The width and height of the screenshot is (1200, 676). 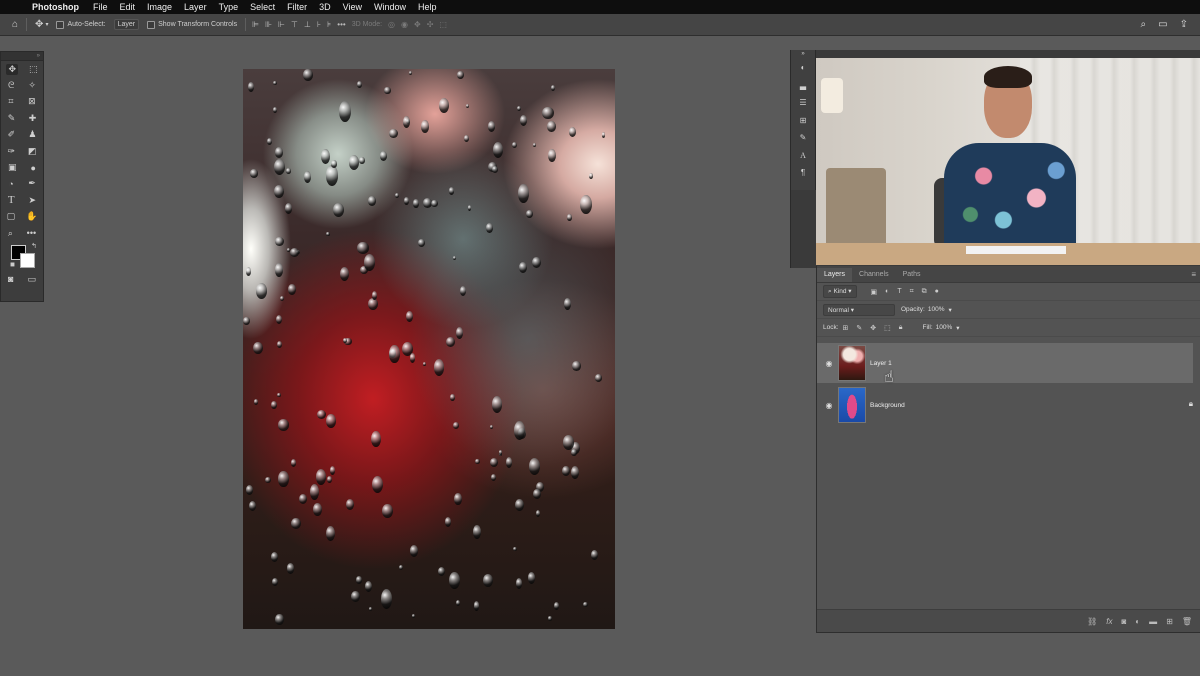 I want to click on menu-help: Help, so click(x=427, y=7).